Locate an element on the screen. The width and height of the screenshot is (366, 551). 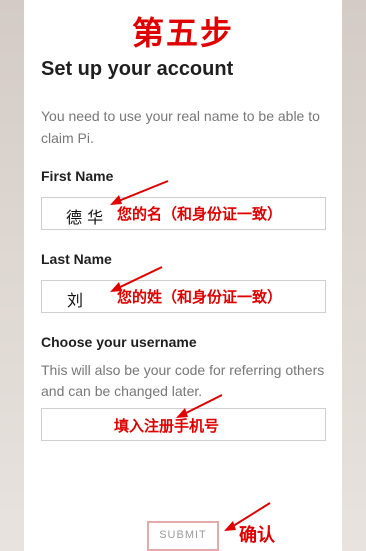
step-title-annotation: 第五步 is located at coordinates (182, 33).